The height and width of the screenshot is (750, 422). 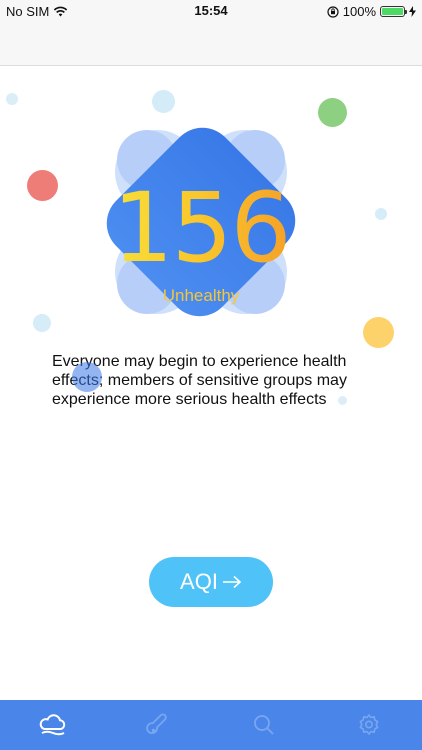 What do you see at coordinates (232, 582) in the screenshot?
I see `arrow-right-icon` at bounding box center [232, 582].